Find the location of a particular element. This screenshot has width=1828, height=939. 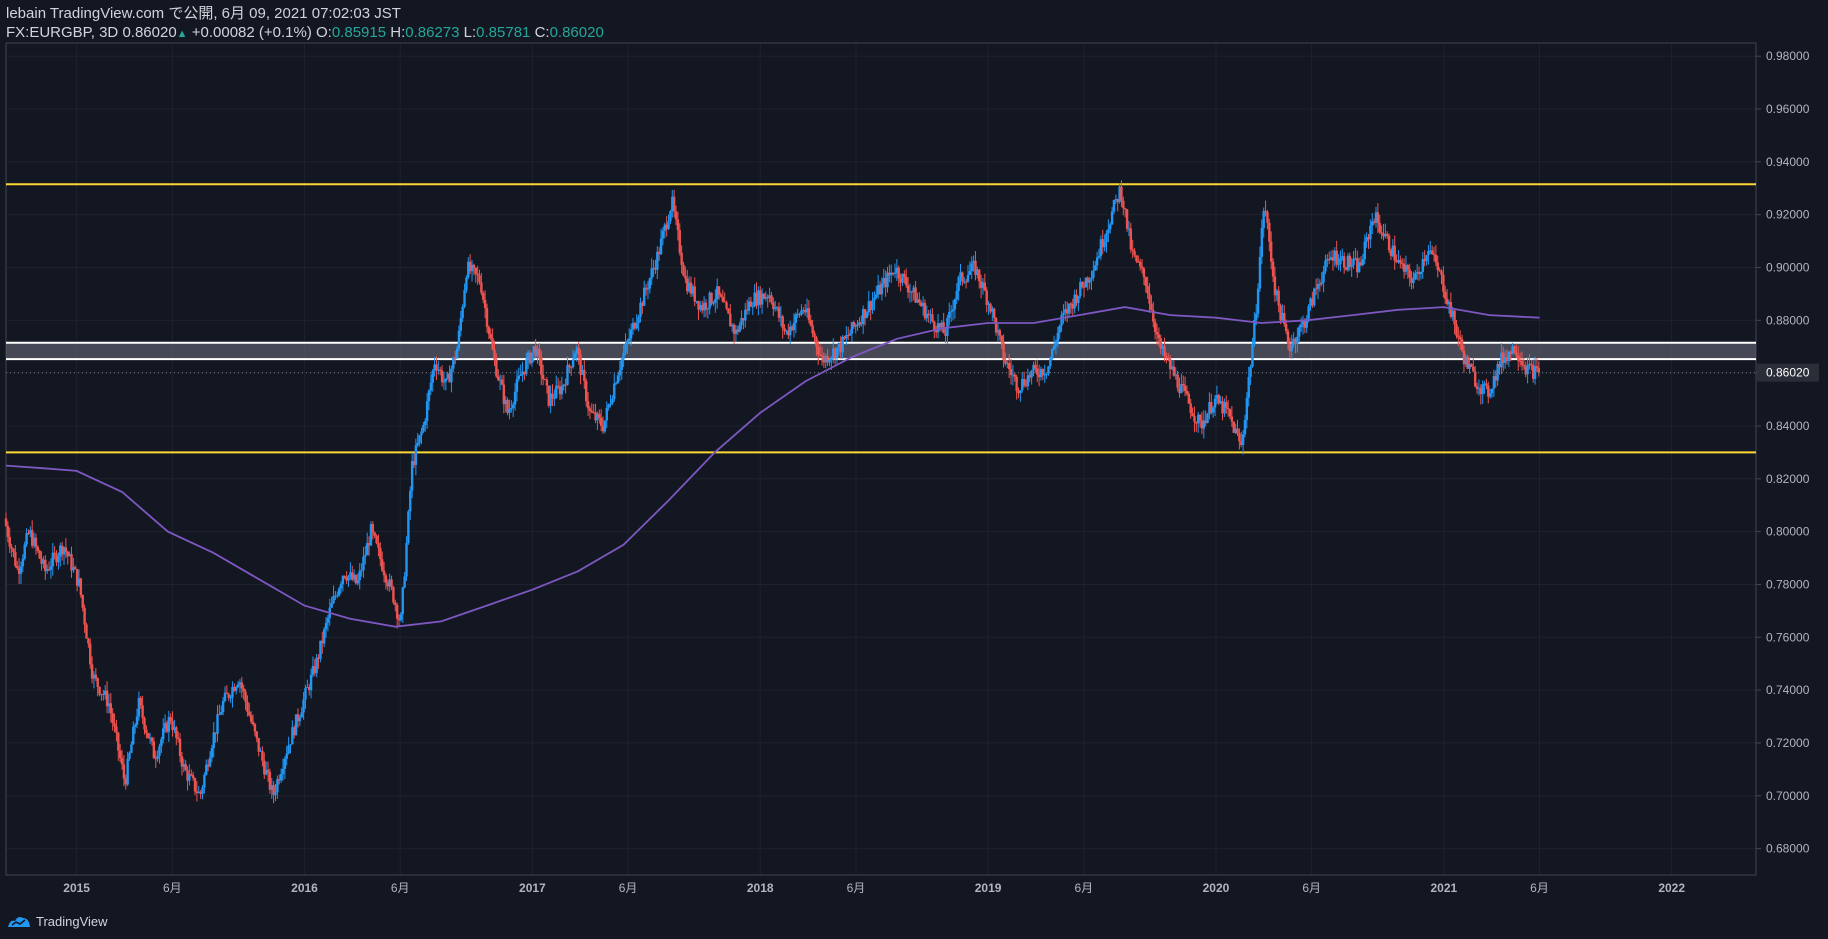

brand-footer: TradingView is located at coordinates (57, 921).